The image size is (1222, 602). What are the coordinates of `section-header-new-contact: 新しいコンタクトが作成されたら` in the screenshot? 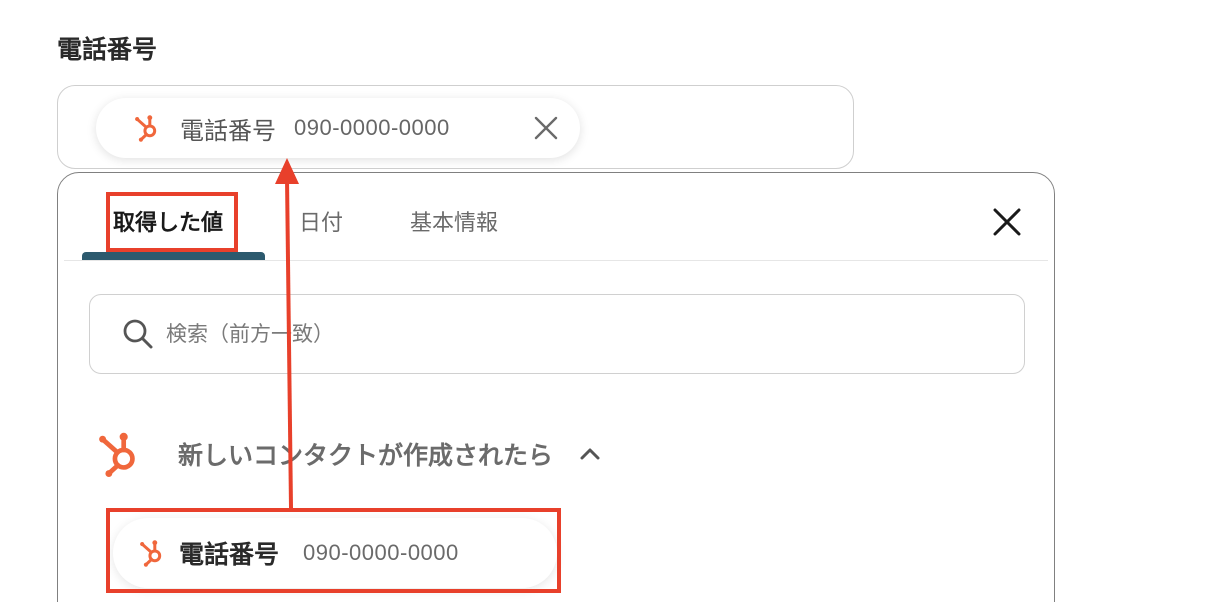 It's located at (348, 454).